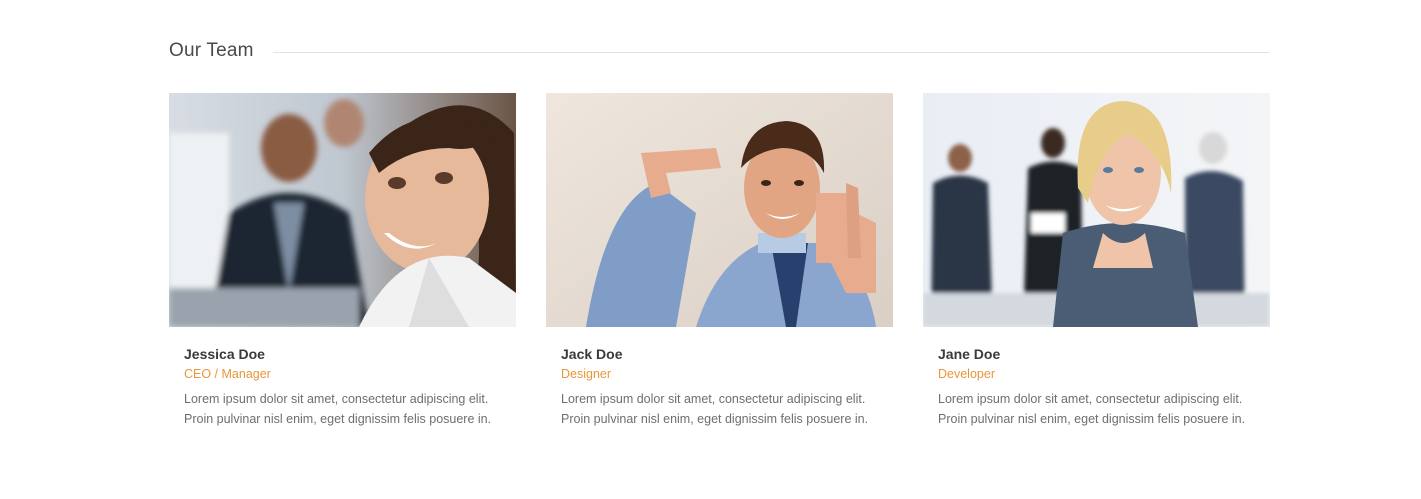 The image size is (1421, 499). I want to click on member-role: Developer, so click(966, 374).